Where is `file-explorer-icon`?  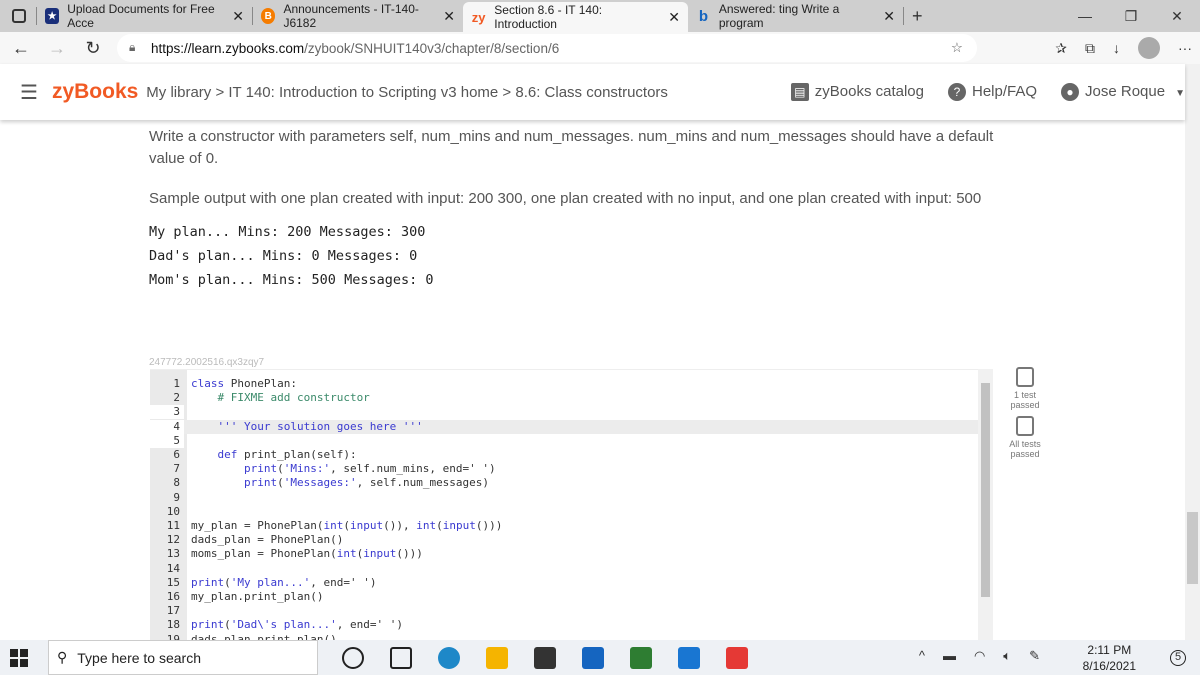 file-explorer-icon is located at coordinates (497, 657).